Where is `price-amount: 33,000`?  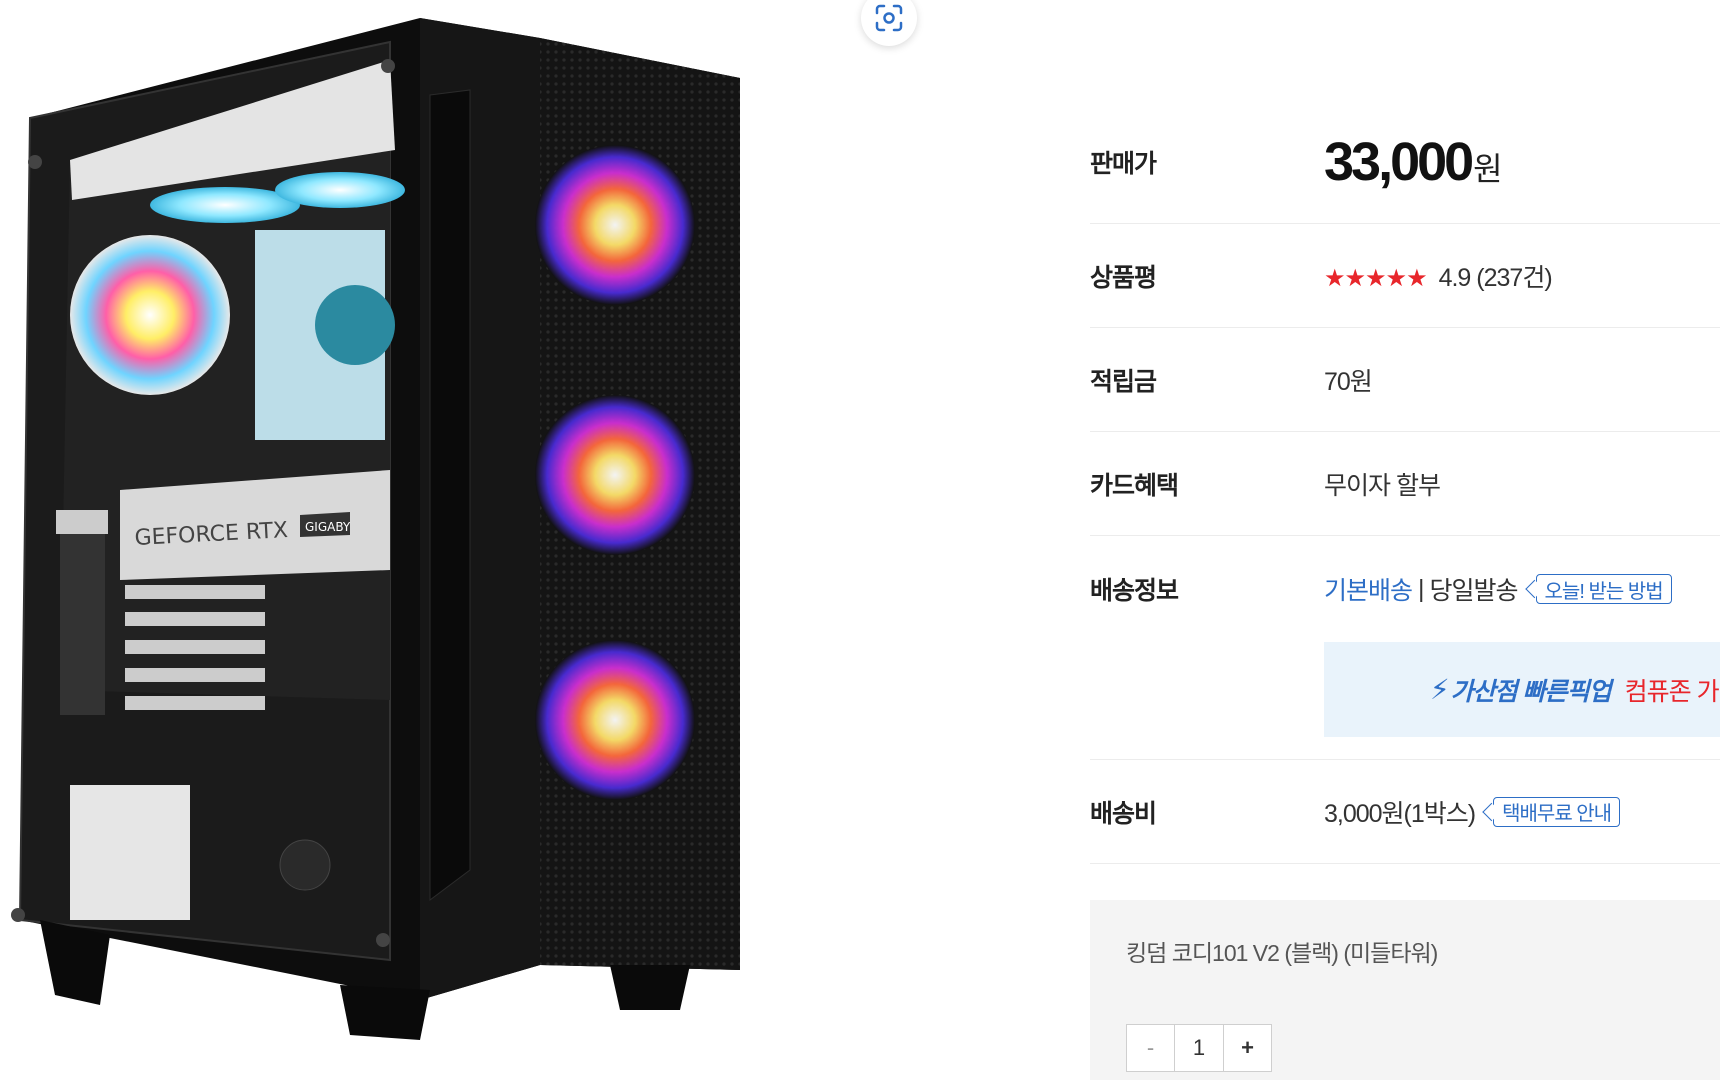
price-amount: 33,000 is located at coordinates (1399, 161).